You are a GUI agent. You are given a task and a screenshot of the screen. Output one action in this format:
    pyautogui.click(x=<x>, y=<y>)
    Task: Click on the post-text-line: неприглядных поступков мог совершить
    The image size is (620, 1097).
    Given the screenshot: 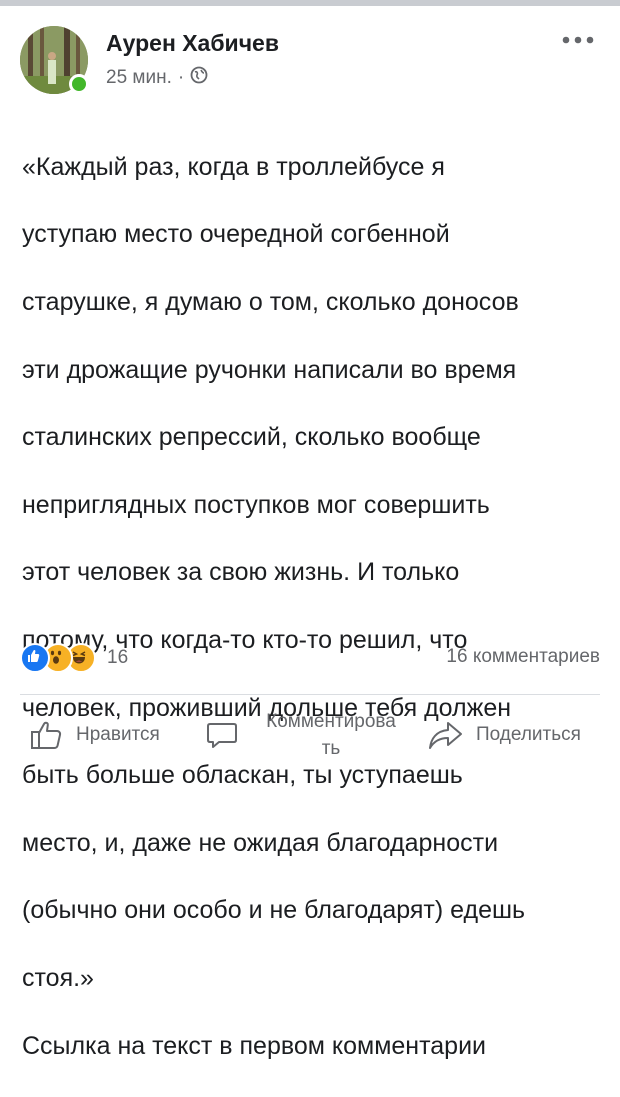 What is the action you would take?
    pyautogui.click(x=256, y=504)
    